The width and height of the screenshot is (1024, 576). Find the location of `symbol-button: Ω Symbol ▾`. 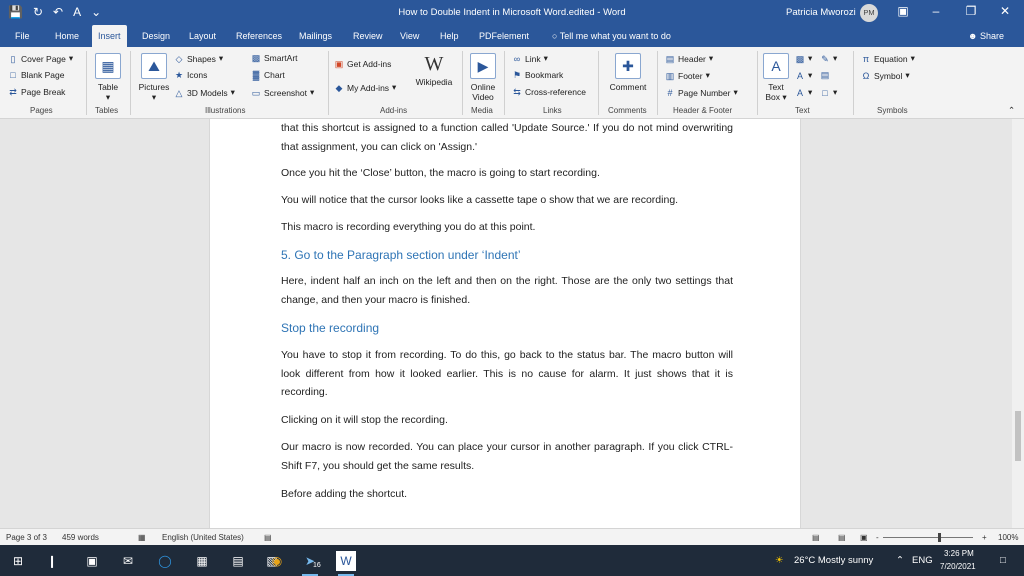

symbol-button: Ω Symbol ▾ is located at coordinates (885, 75).